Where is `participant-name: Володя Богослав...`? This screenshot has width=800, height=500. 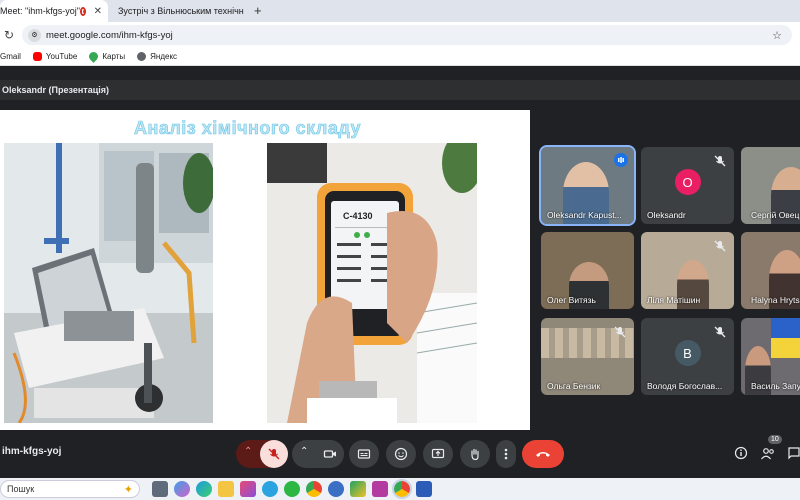
participant-name: Володя Богослав... is located at coordinates (685, 386).